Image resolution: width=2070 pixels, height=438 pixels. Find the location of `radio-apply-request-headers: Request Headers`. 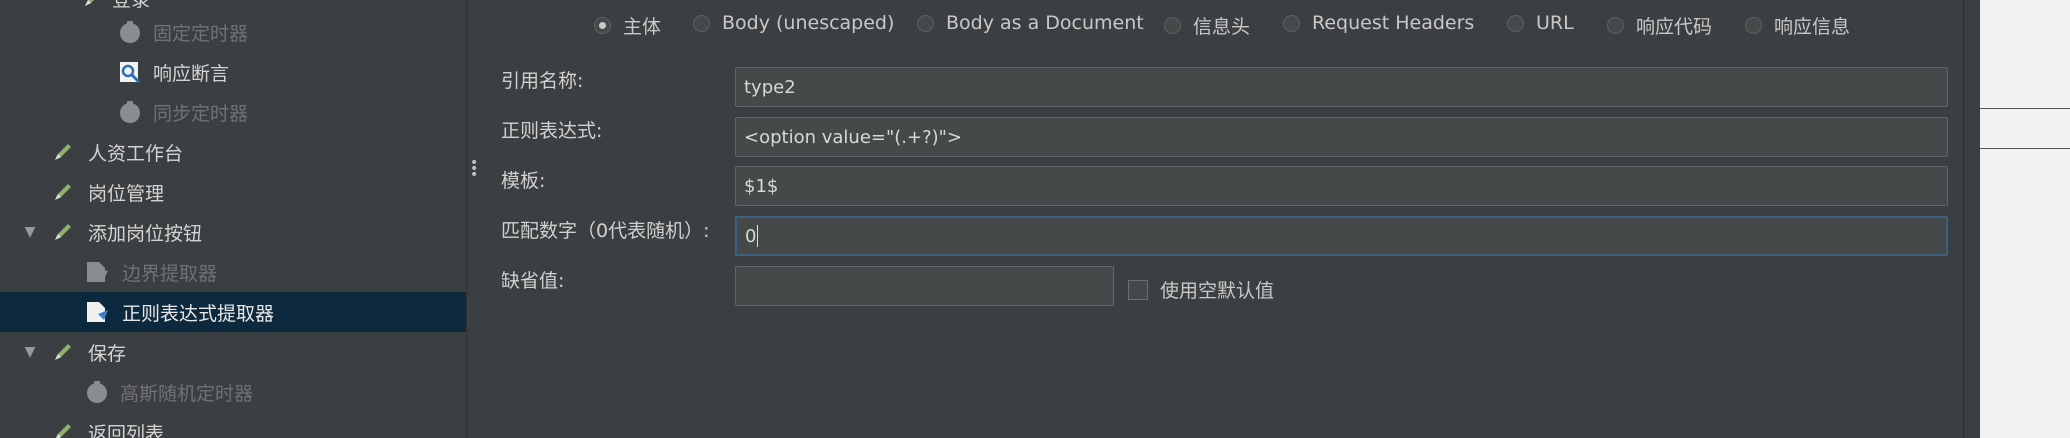

radio-apply-request-headers: Request Headers is located at coordinates (1378, 23).